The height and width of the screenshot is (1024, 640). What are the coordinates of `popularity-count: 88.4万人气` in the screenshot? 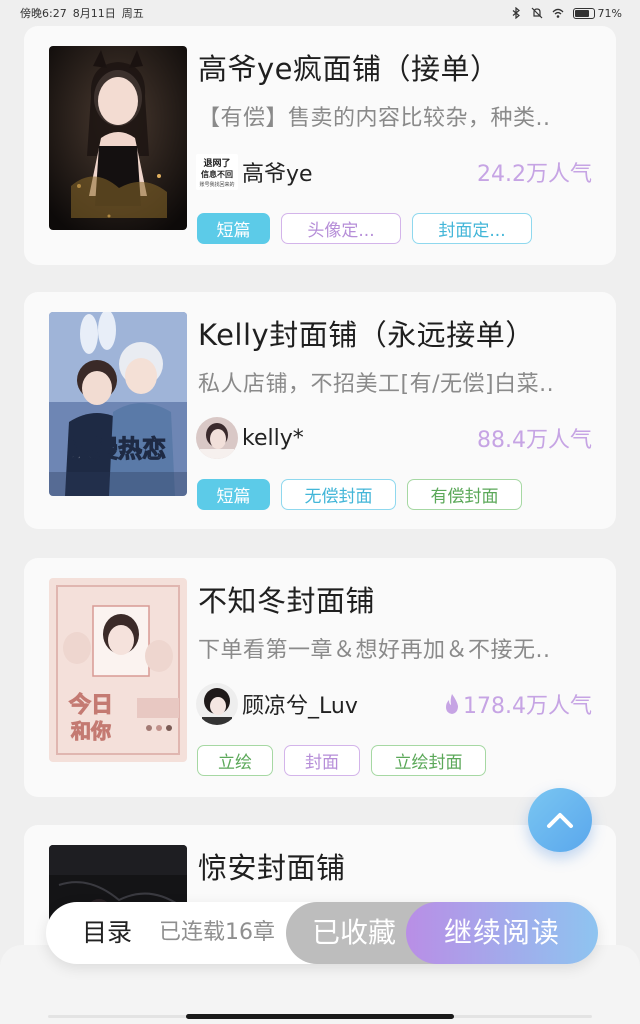 It's located at (534, 438).